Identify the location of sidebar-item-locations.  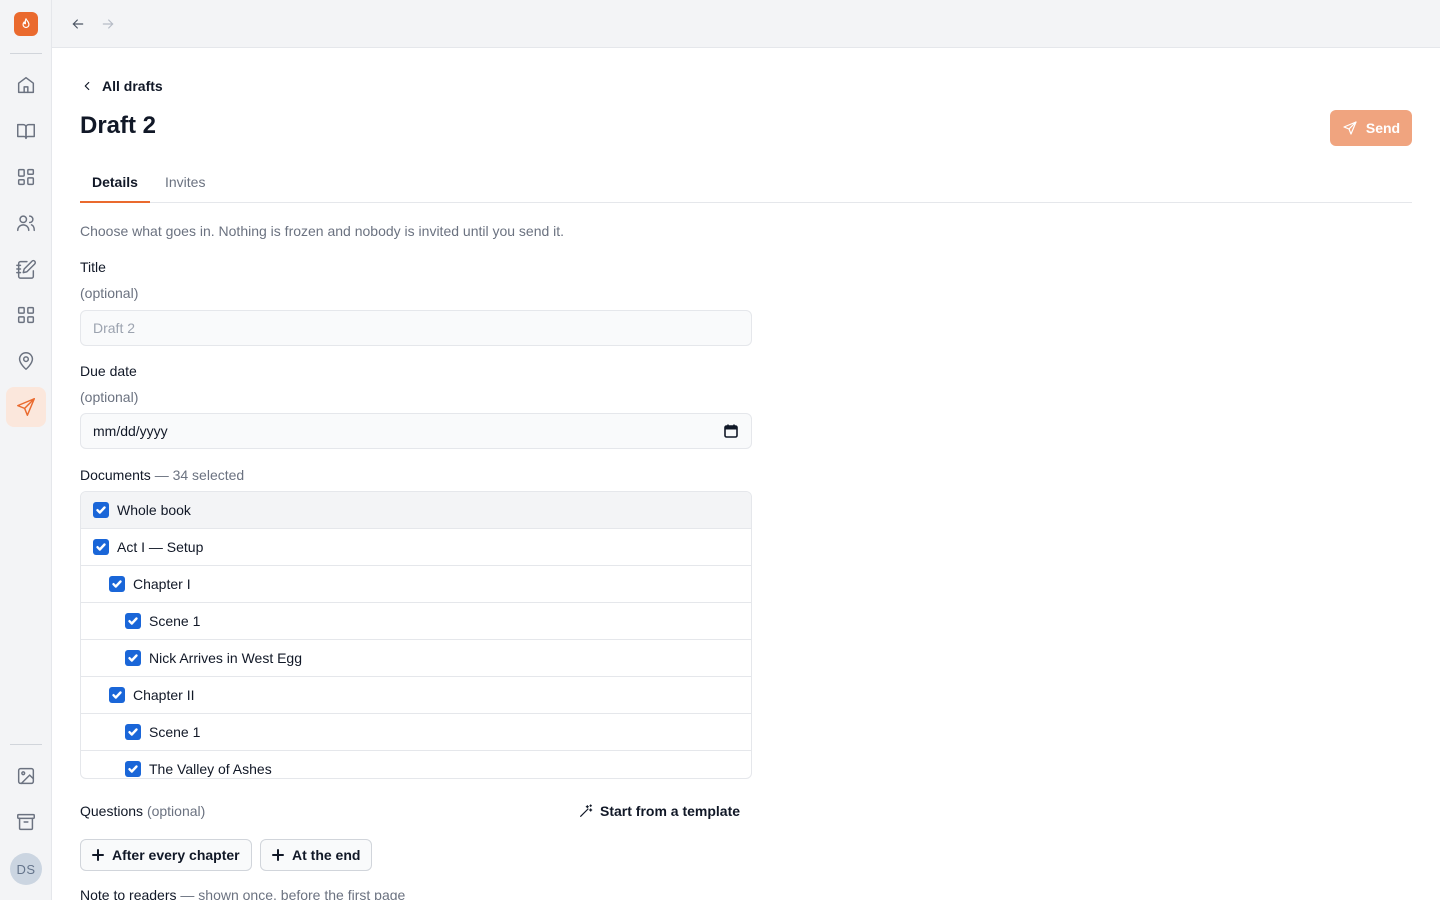
(26, 361).